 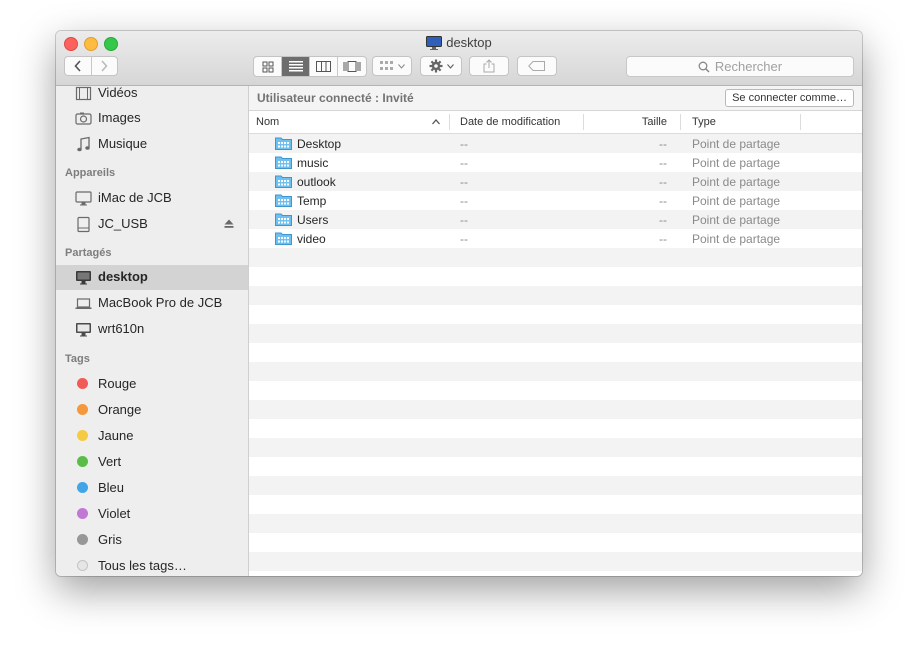 I want to click on drive-icon, so click(x=83, y=224).